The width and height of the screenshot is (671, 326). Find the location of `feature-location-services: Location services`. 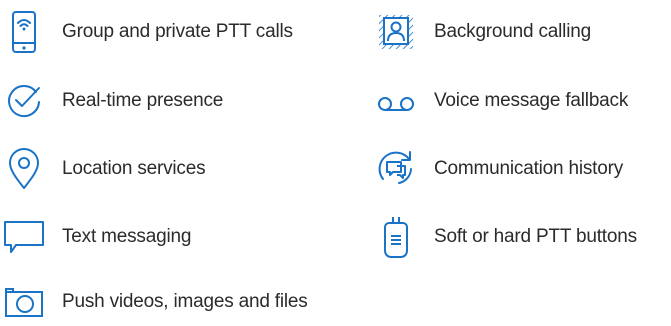

feature-location-services: Location services is located at coordinates (103, 169).